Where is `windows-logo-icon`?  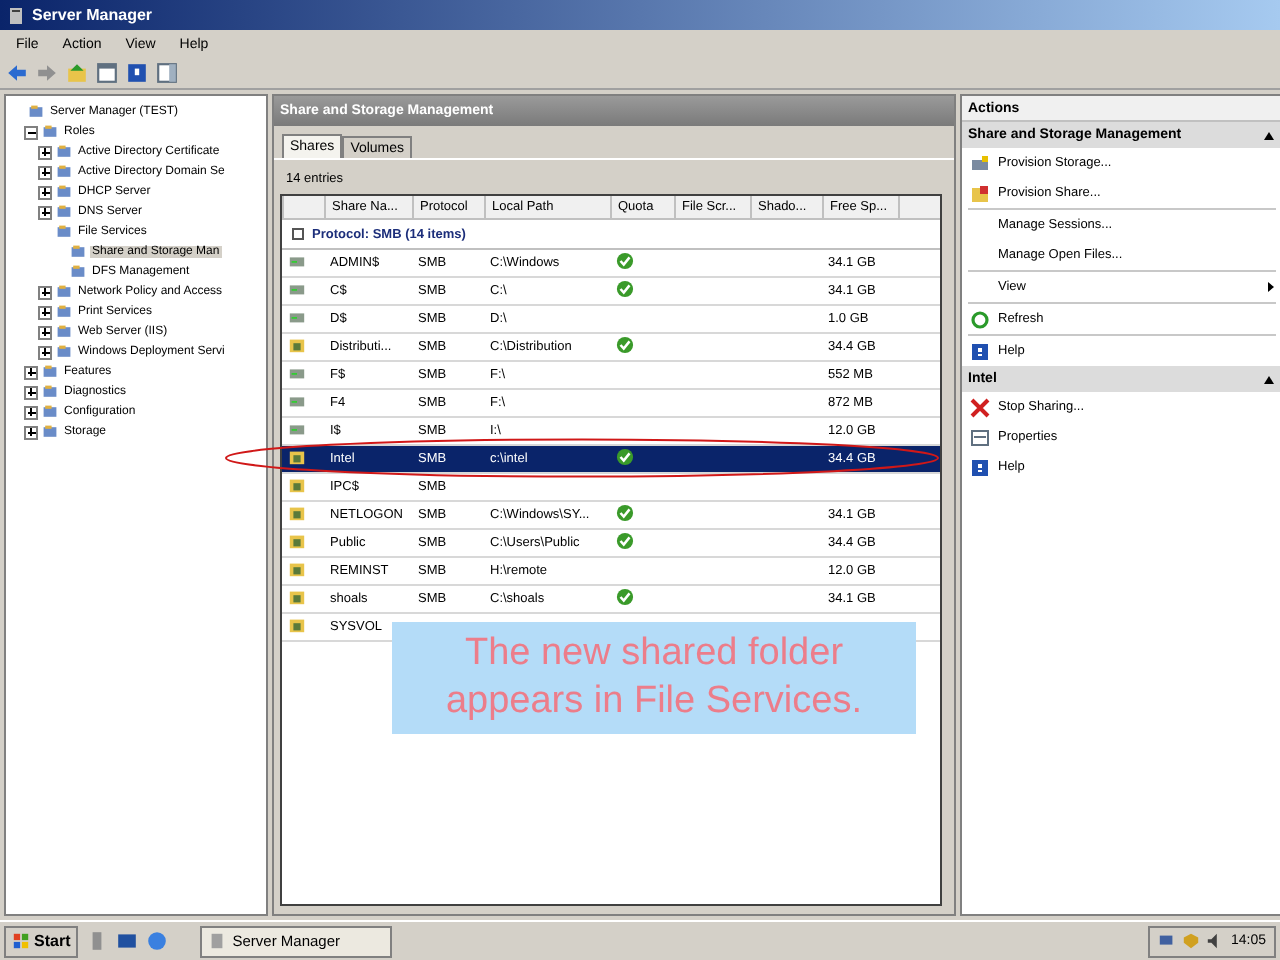 windows-logo-icon is located at coordinates (21, 941).